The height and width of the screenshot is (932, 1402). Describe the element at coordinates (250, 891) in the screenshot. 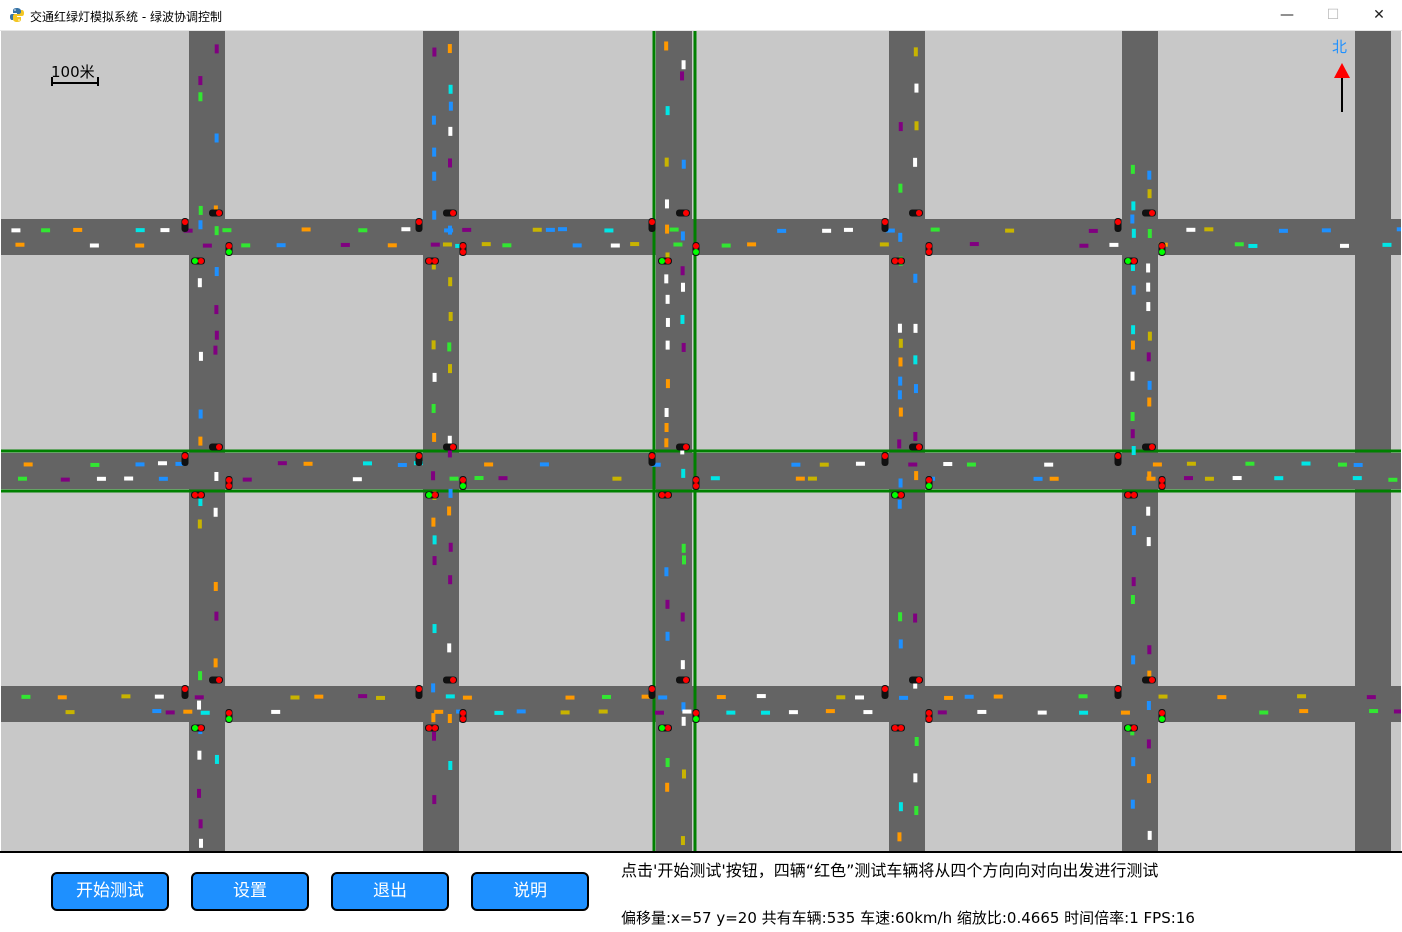

I see `settings-button: 设置` at that location.